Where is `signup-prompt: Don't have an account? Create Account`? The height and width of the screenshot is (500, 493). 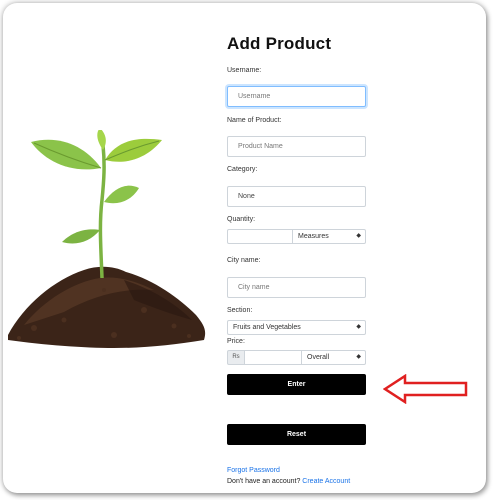 signup-prompt: Don't have an account? Create Account is located at coordinates (288, 481).